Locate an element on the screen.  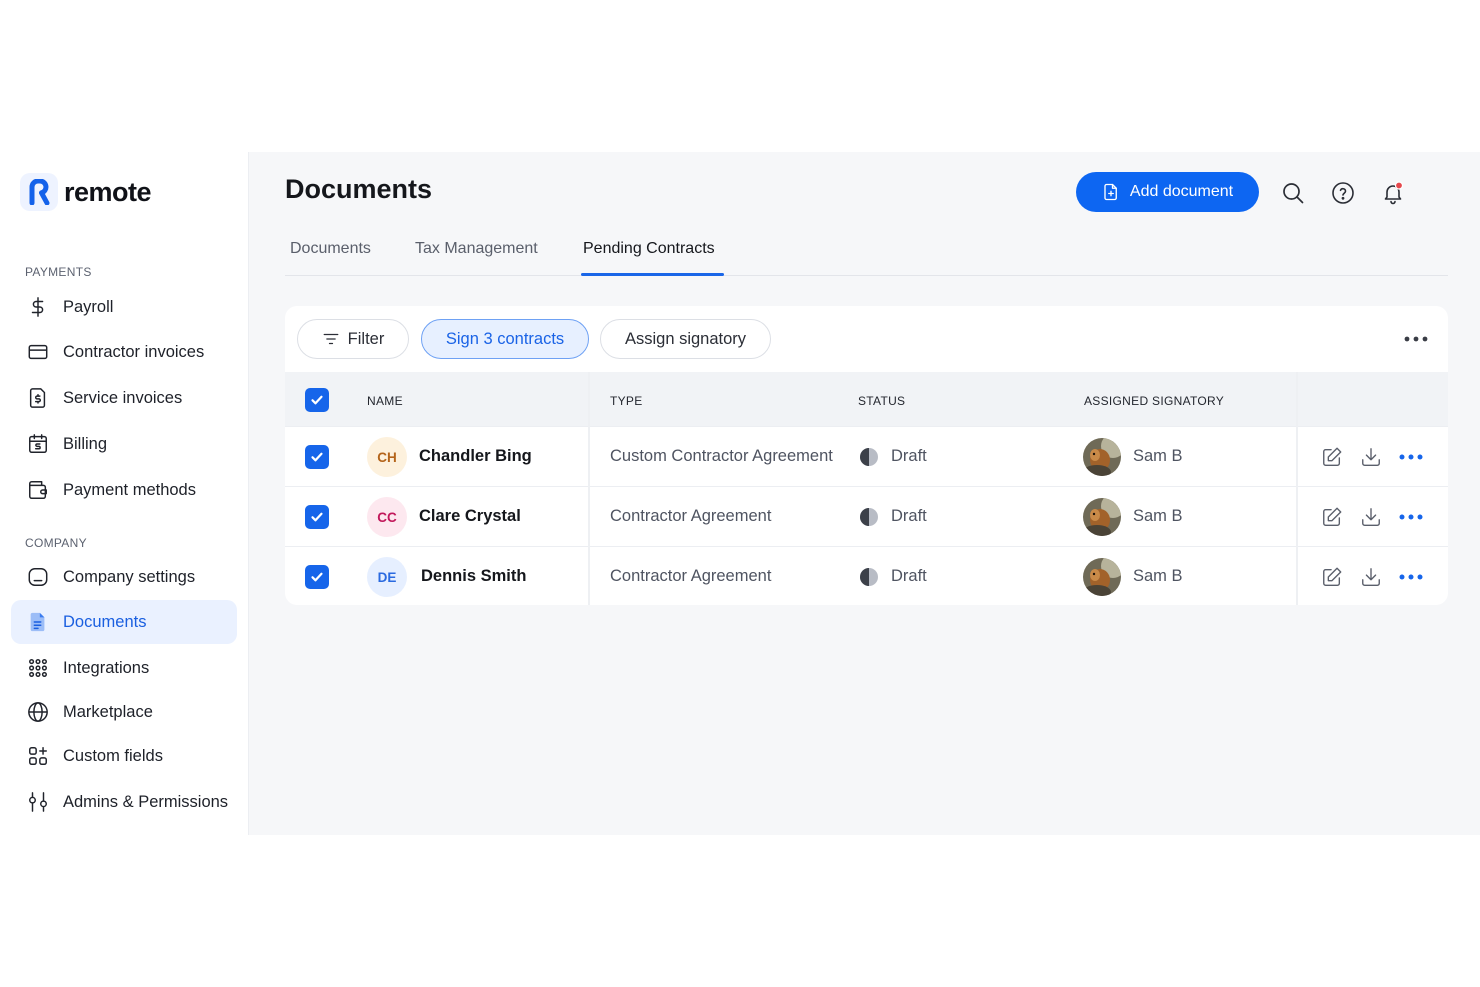
assign-signatory-button: Assign signatory is located at coordinates (685, 339).